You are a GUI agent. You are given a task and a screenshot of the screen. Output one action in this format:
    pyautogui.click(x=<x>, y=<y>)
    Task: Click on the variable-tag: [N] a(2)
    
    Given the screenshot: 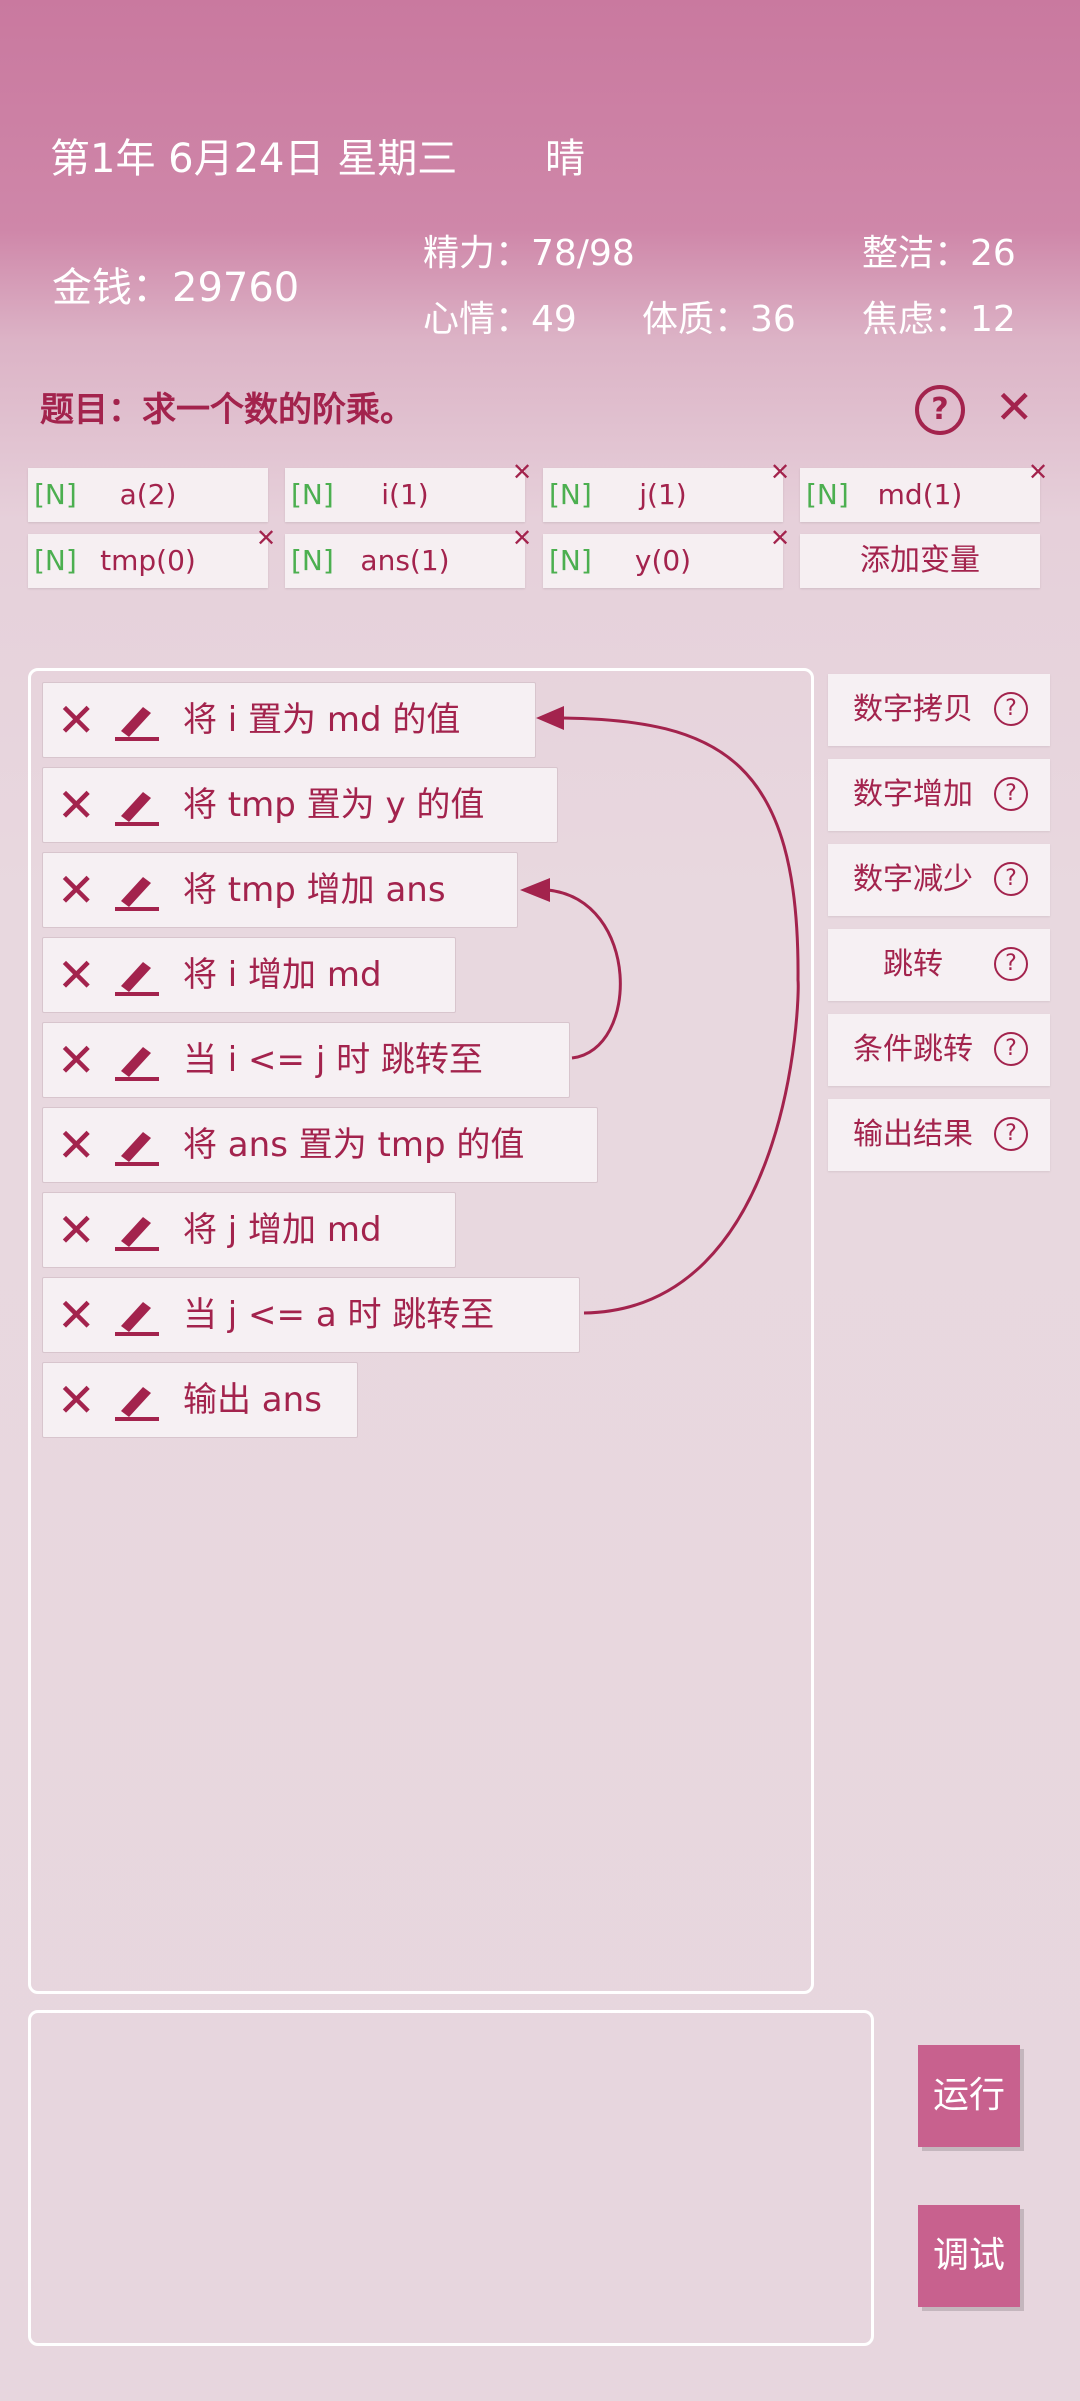 What is the action you would take?
    pyautogui.click(x=148, y=495)
    